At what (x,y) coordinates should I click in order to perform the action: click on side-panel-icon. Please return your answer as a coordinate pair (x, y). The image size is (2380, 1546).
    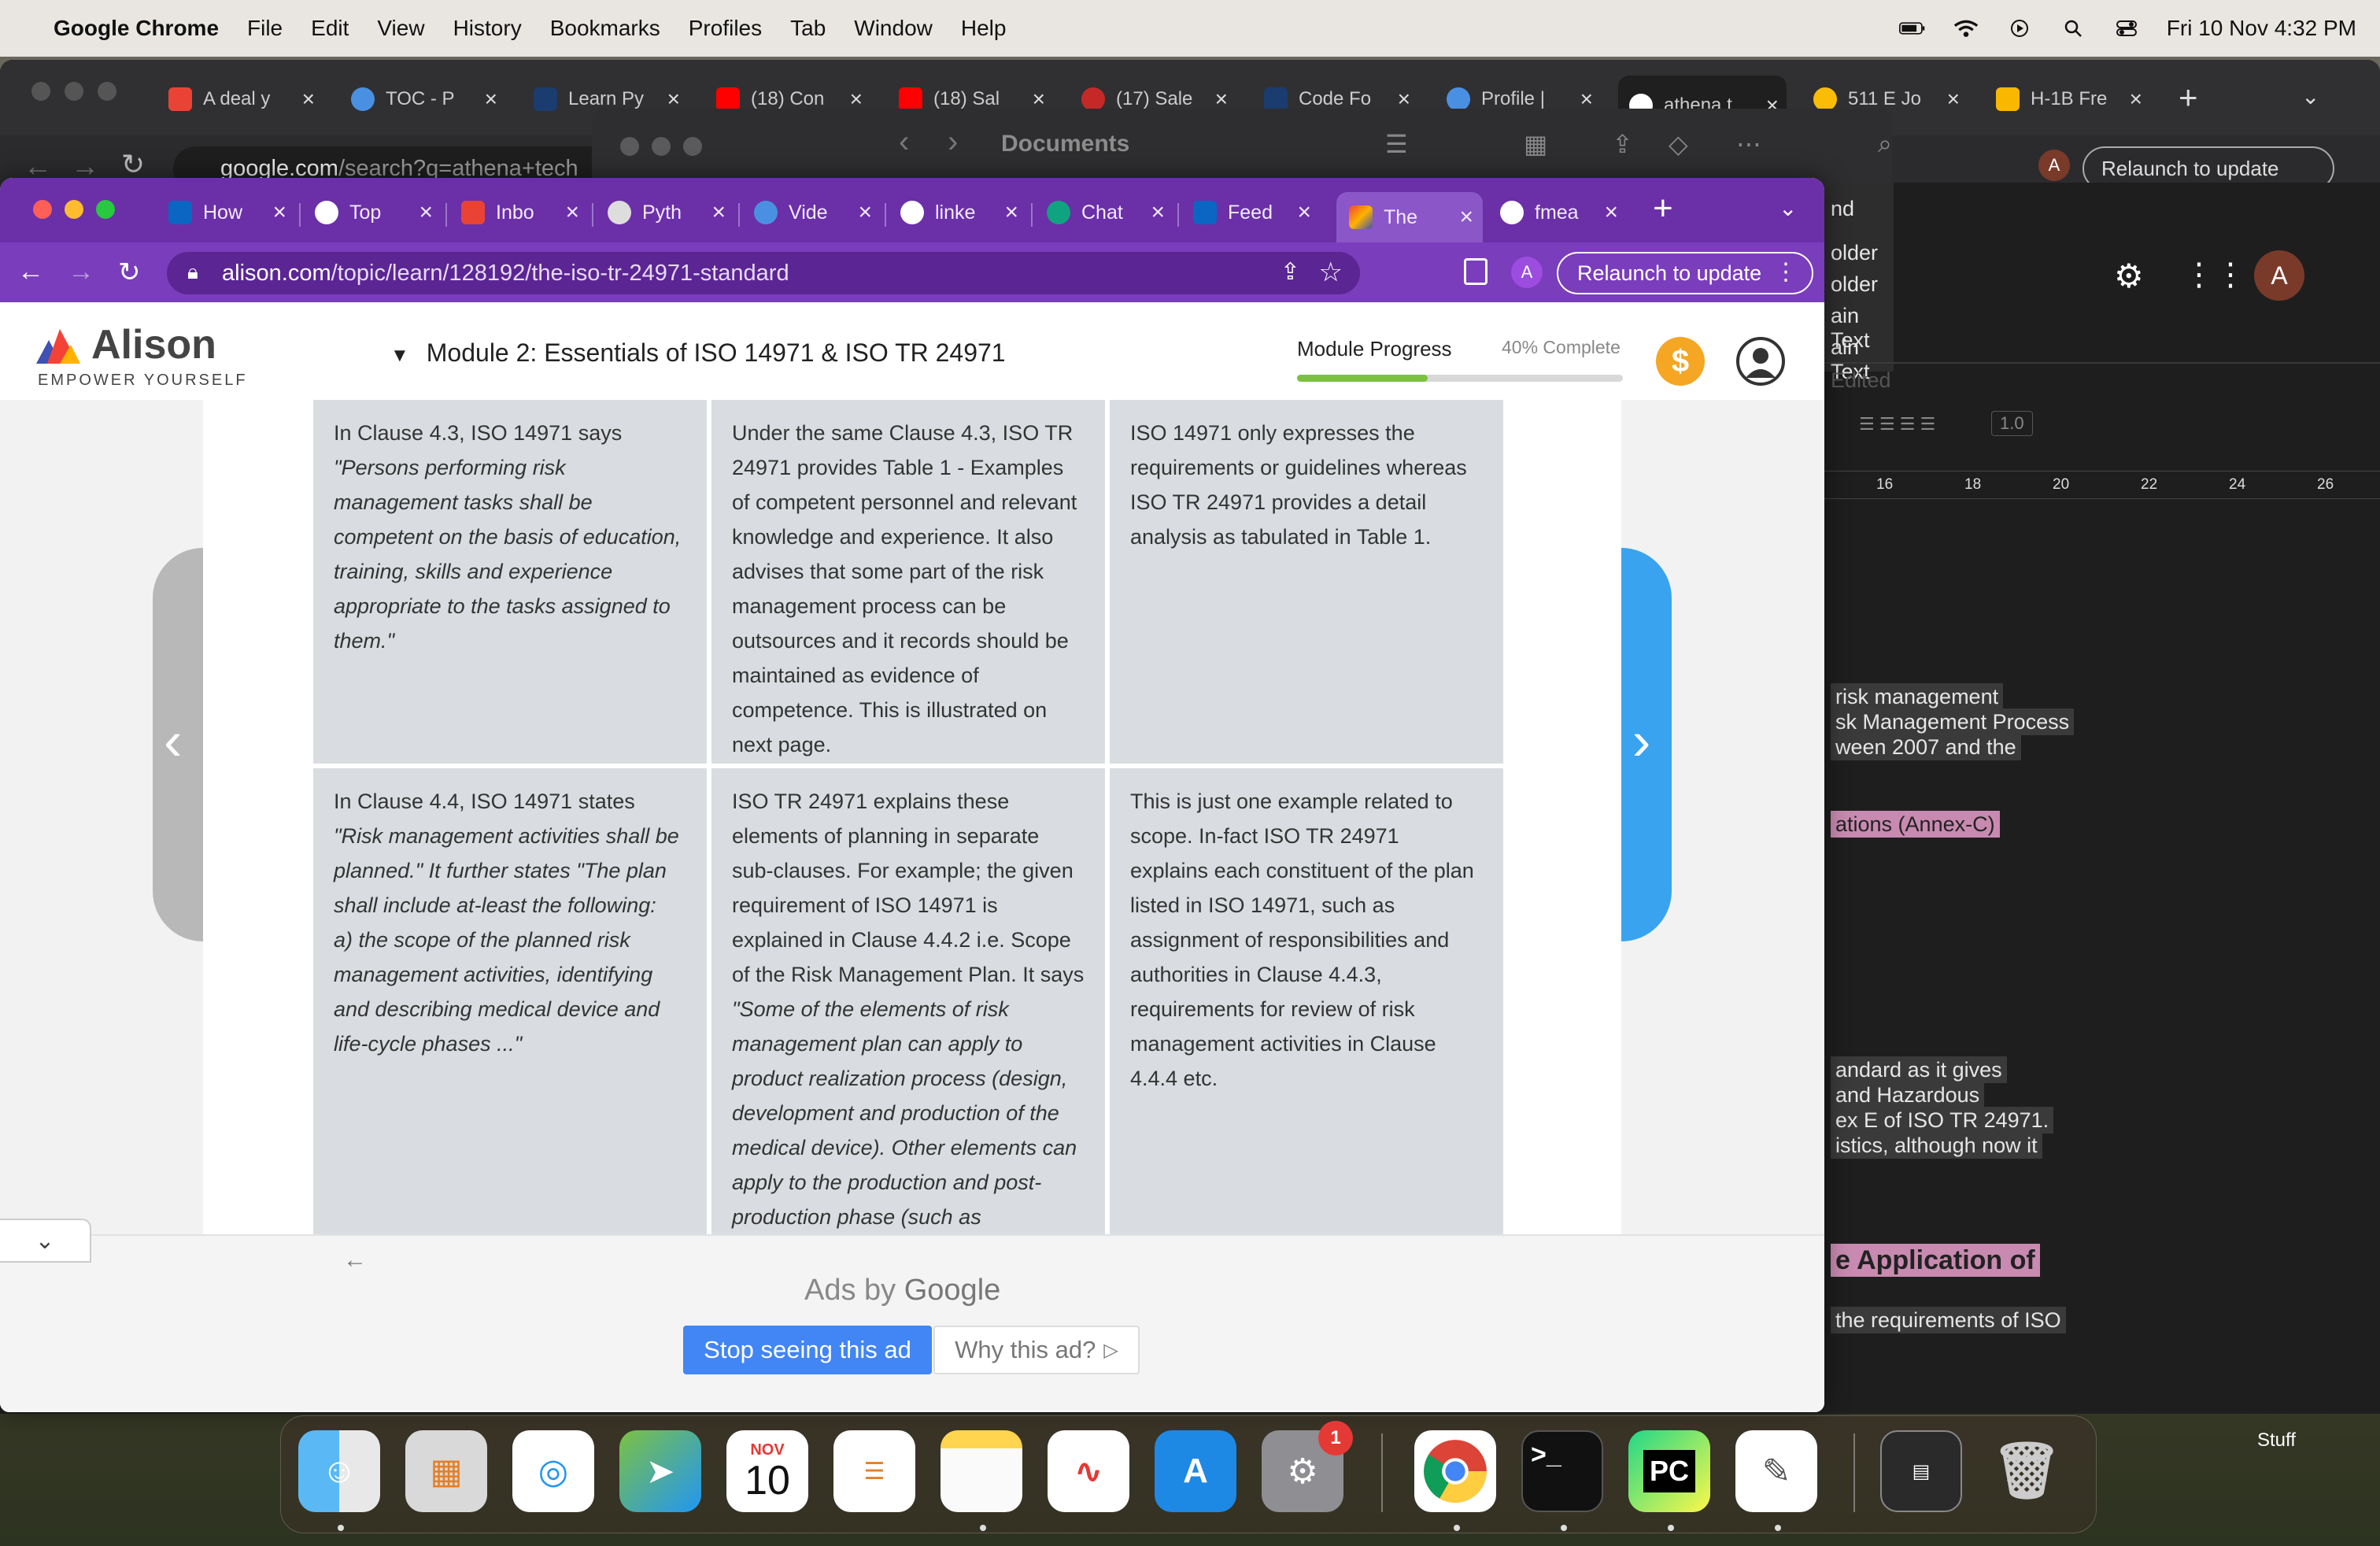
    Looking at the image, I should click on (1476, 271).